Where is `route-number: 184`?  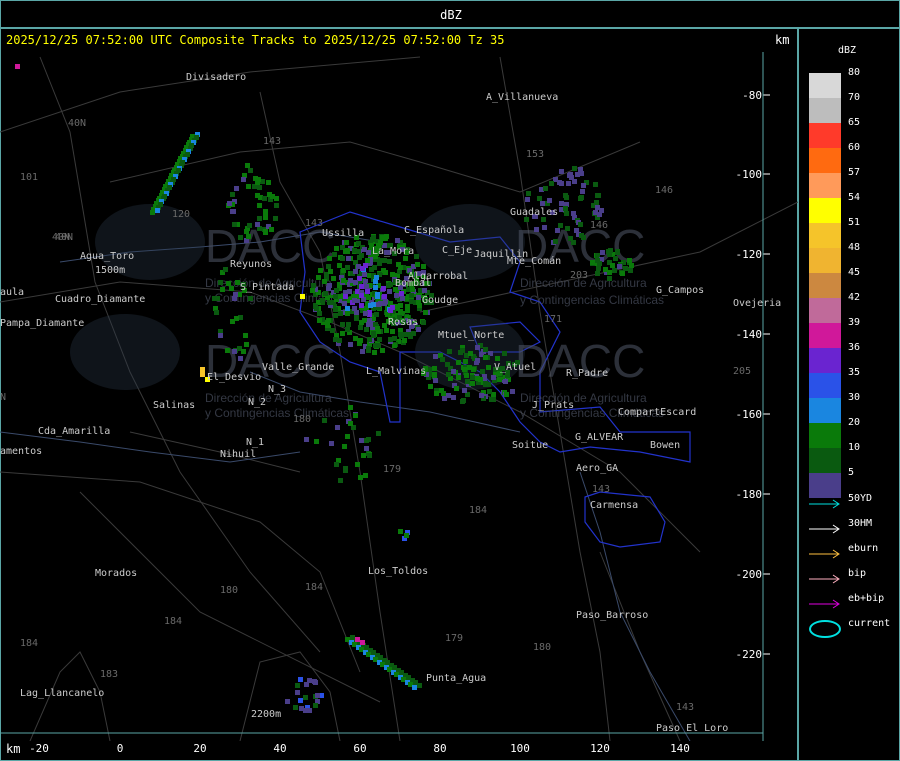
route-number: 184 is located at coordinates (29, 643).